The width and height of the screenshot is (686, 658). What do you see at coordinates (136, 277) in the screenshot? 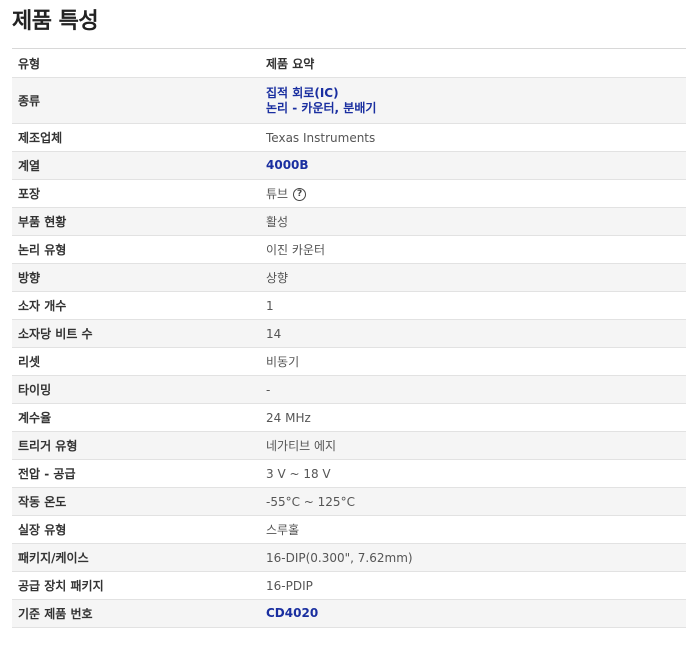
I see `attribute-label: 방향` at bounding box center [136, 277].